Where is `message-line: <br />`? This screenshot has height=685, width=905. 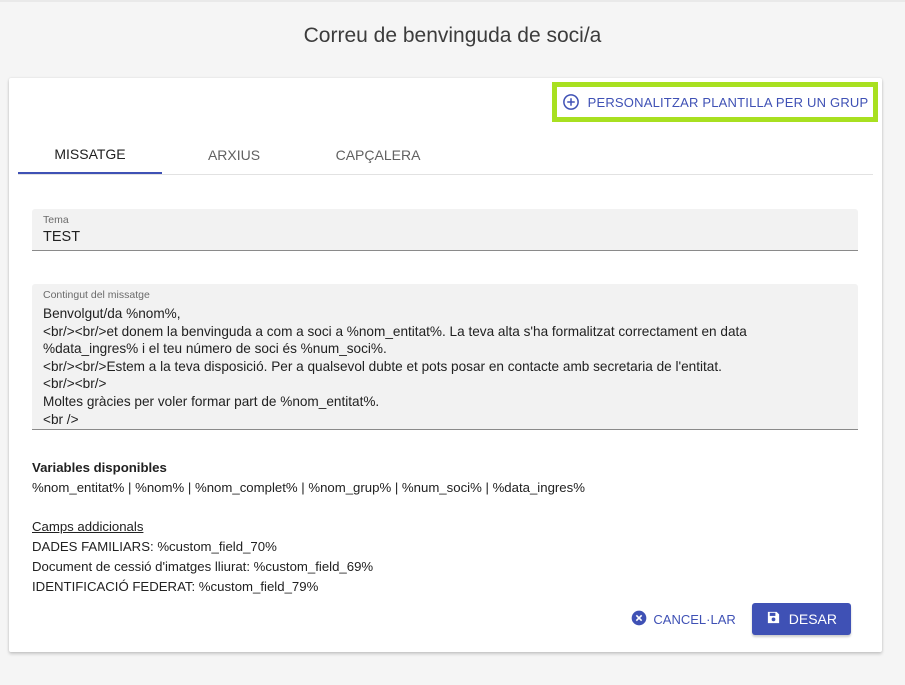 message-line: <br /> is located at coordinates (61, 419).